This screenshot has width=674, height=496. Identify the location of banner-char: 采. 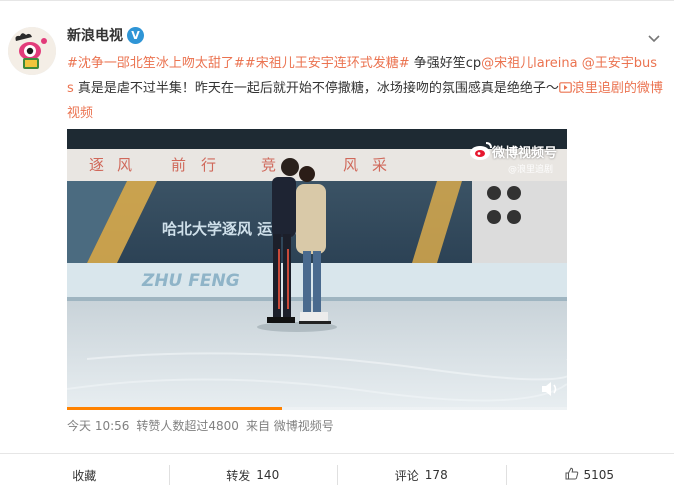
(379, 165).